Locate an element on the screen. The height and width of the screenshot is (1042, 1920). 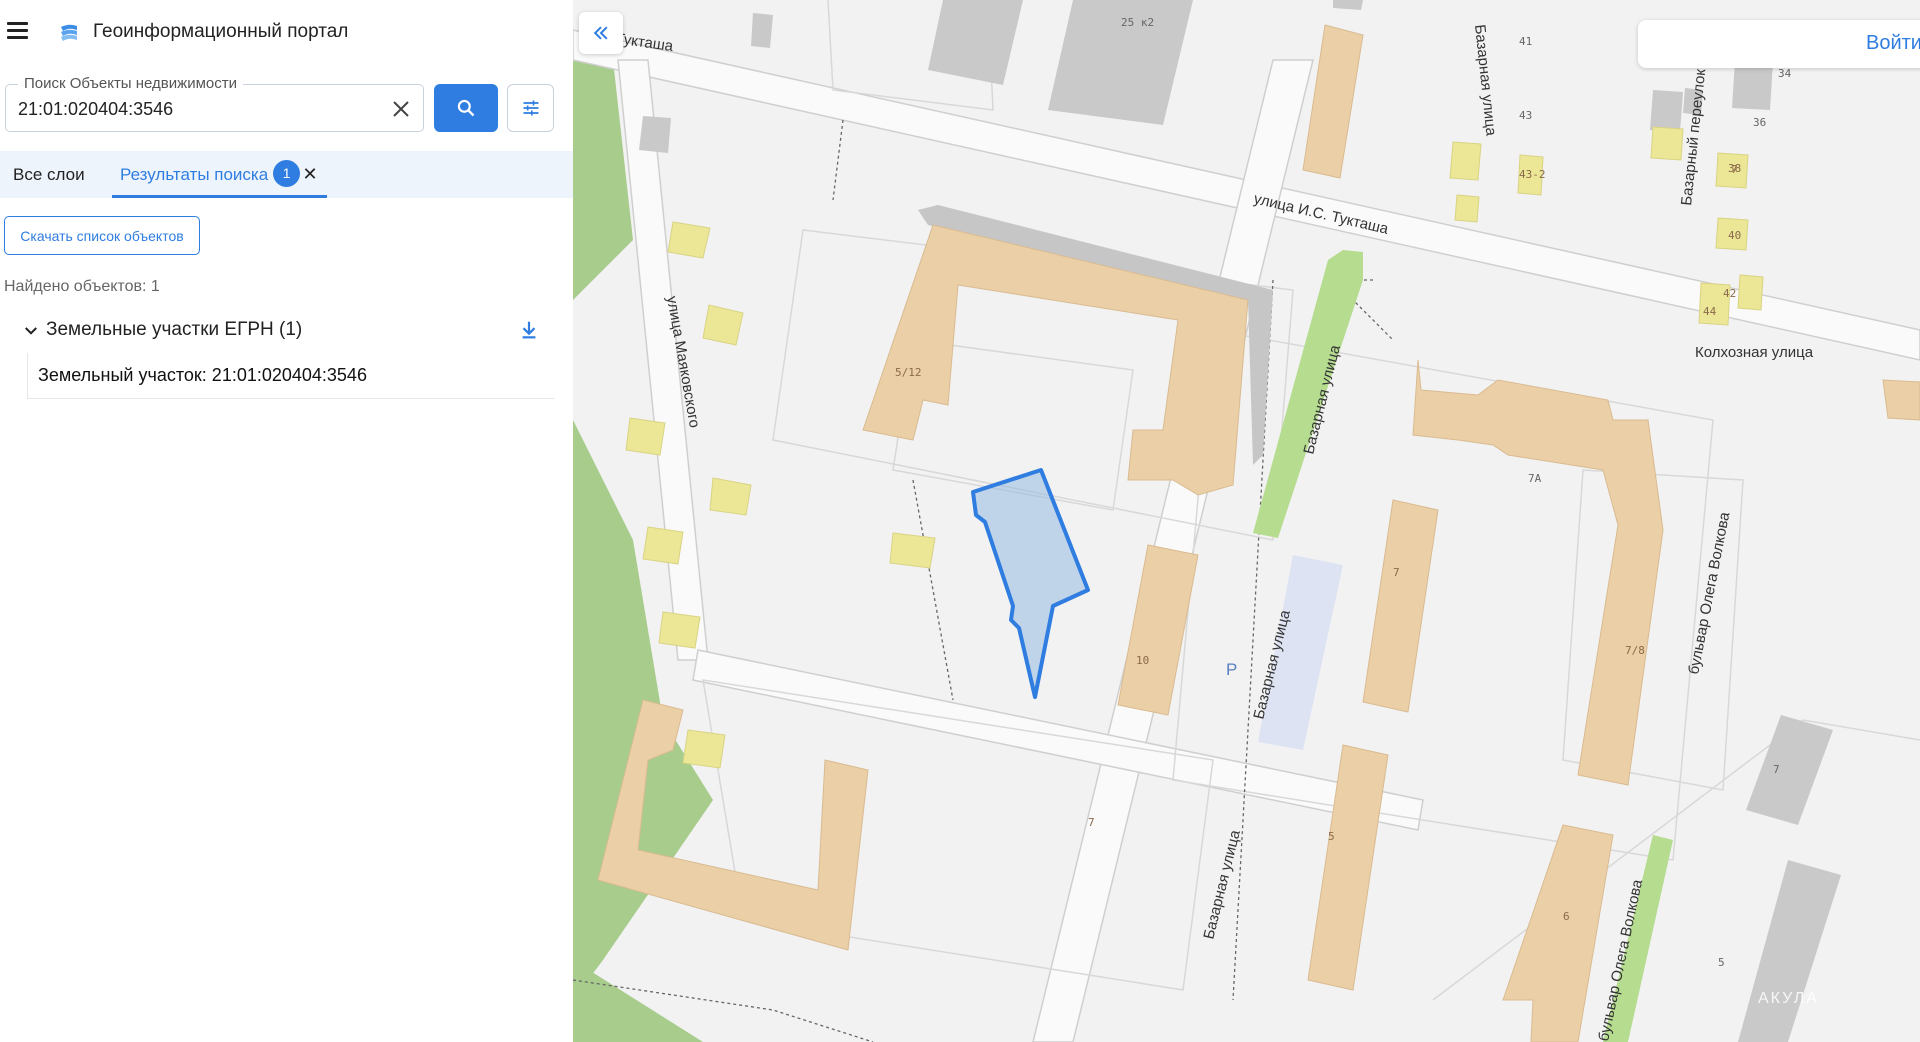
tab-search-results: Результаты поиска 1 is located at coordinates (219, 174).